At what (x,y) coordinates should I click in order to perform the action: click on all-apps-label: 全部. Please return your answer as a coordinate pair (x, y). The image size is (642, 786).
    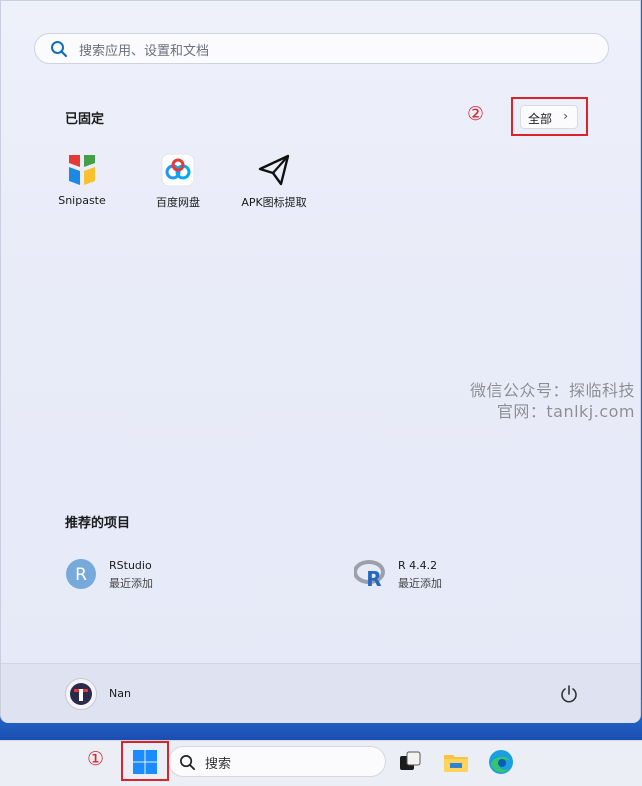
    Looking at the image, I should click on (540, 119).